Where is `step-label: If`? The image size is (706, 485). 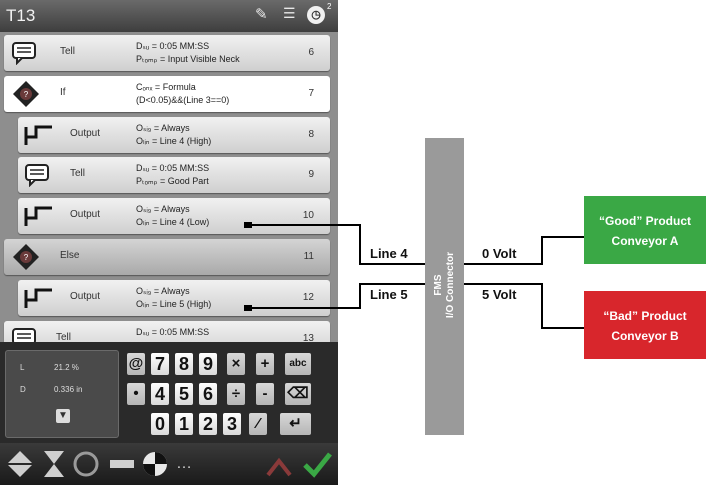
step-label: If is located at coordinates (63, 92).